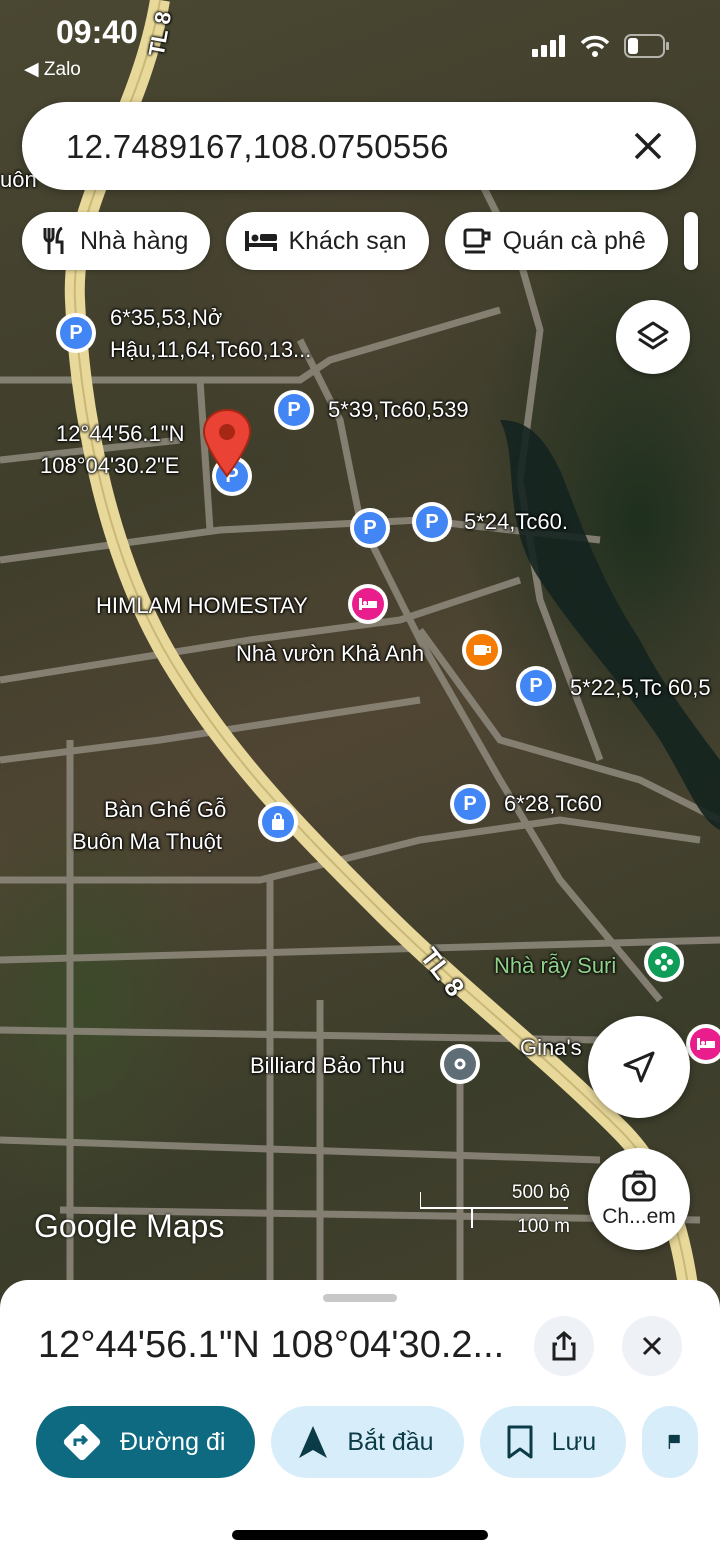  I want to click on map-scale: 500 bộ 100 m, so click(495, 1209).